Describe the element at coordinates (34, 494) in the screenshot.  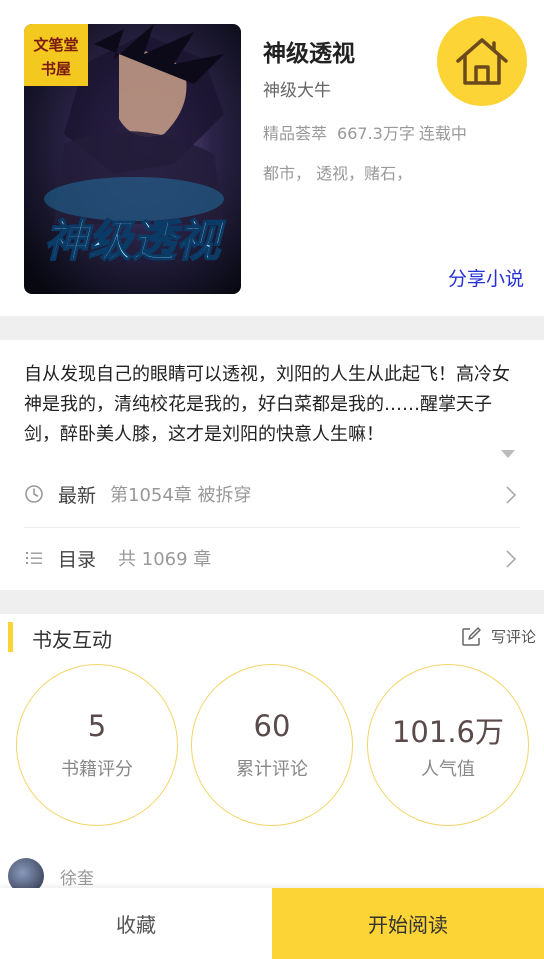
I see `clock-icon` at that location.